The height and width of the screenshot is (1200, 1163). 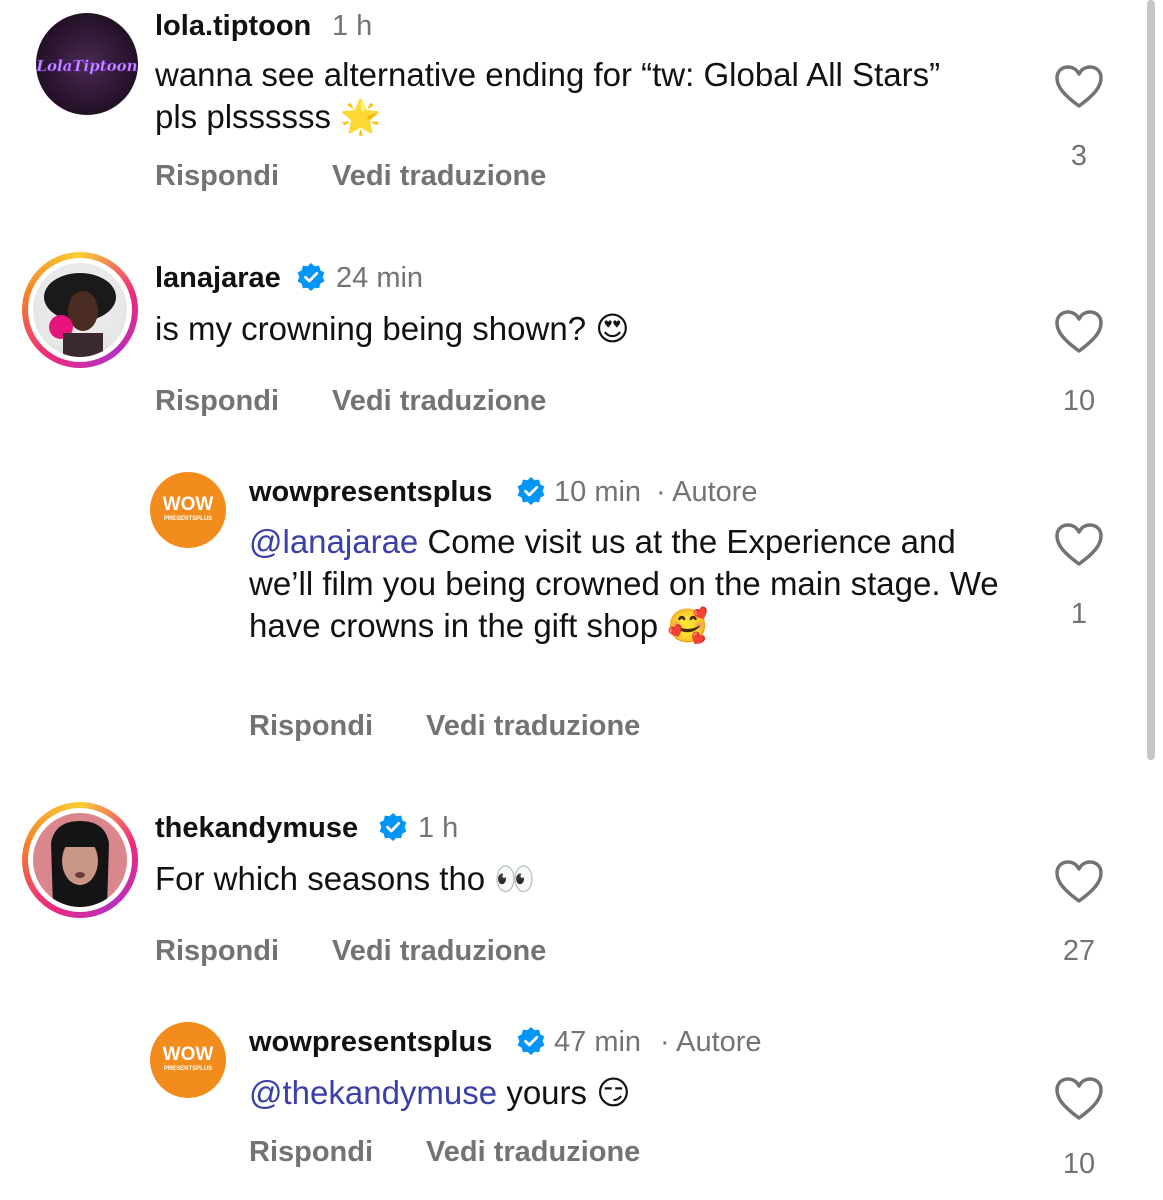 What do you see at coordinates (1079, 951) in the screenshot?
I see `like-count: 27` at bounding box center [1079, 951].